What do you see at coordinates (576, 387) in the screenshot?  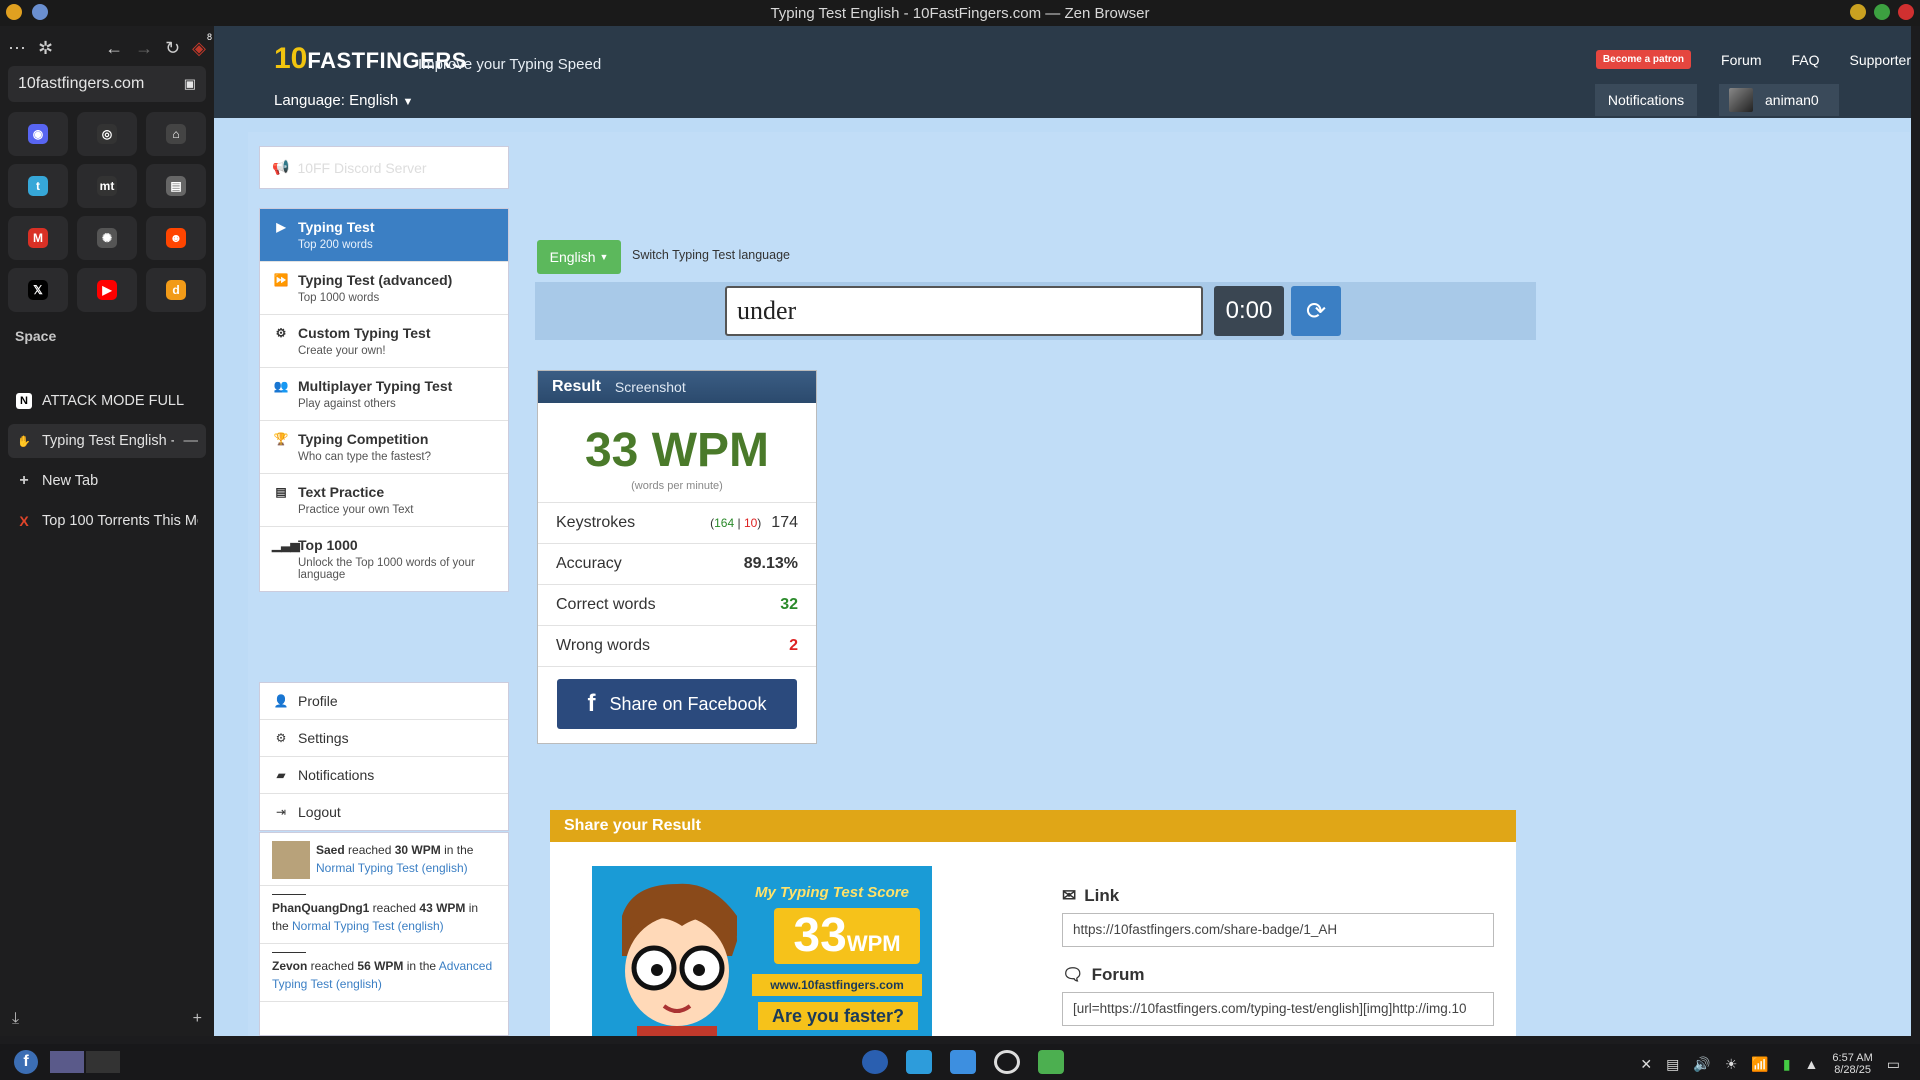 I see `tab-result: Result` at bounding box center [576, 387].